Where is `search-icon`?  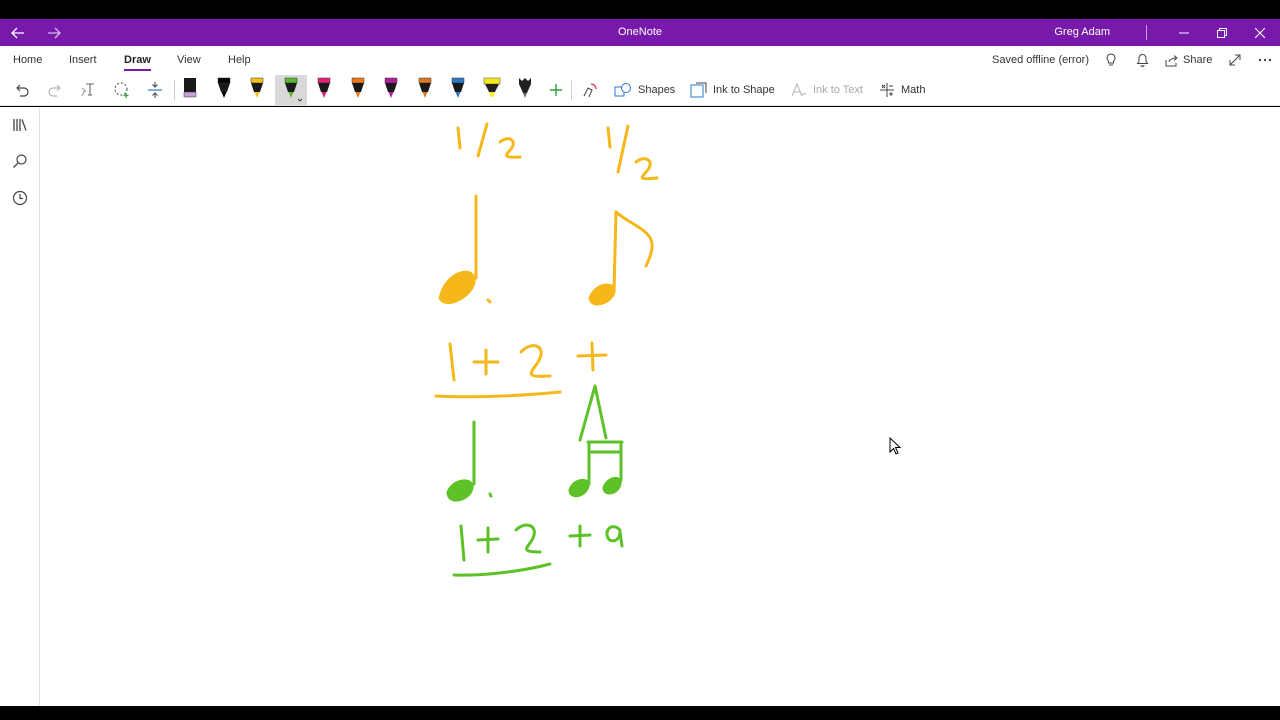
search-icon is located at coordinates (20, 161).